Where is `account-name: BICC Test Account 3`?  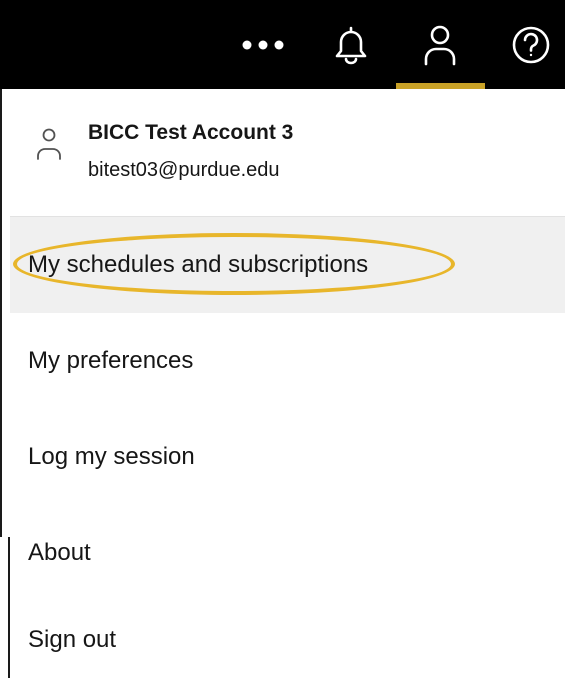 account-name: BICC Test Account 3 is located at coordinates (191, 132).